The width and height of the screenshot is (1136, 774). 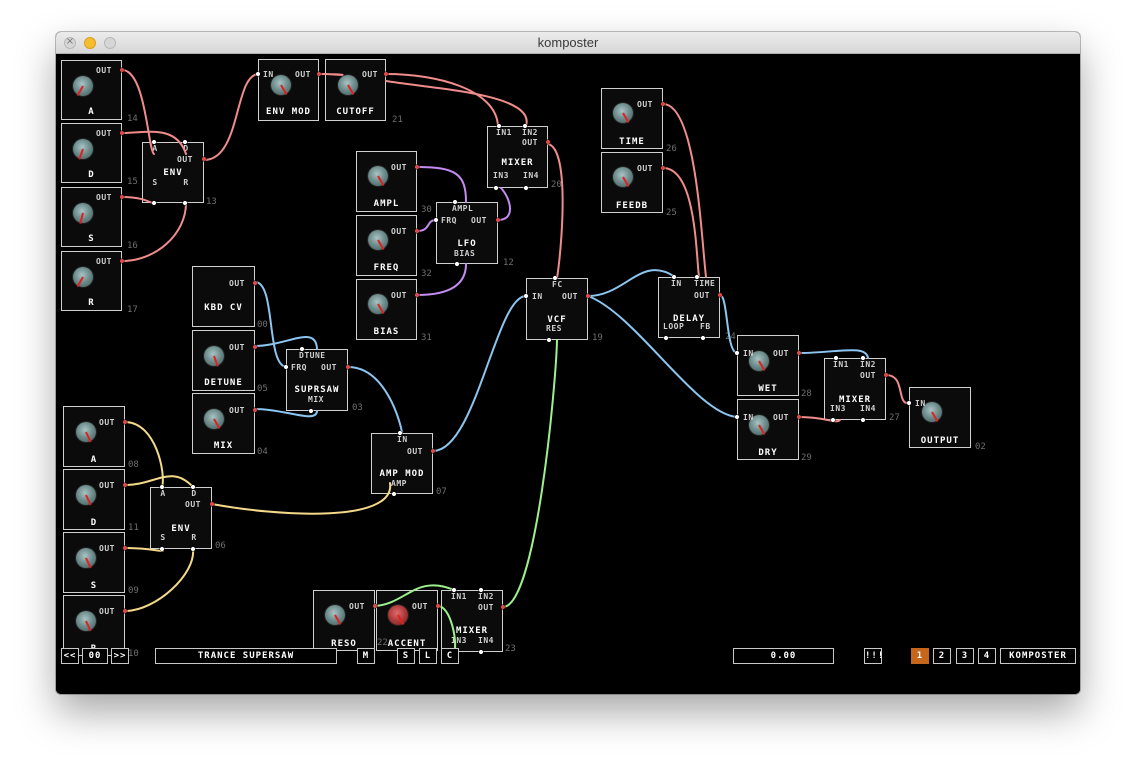 I want to click on m-button: M, so click(x=366, y=656).